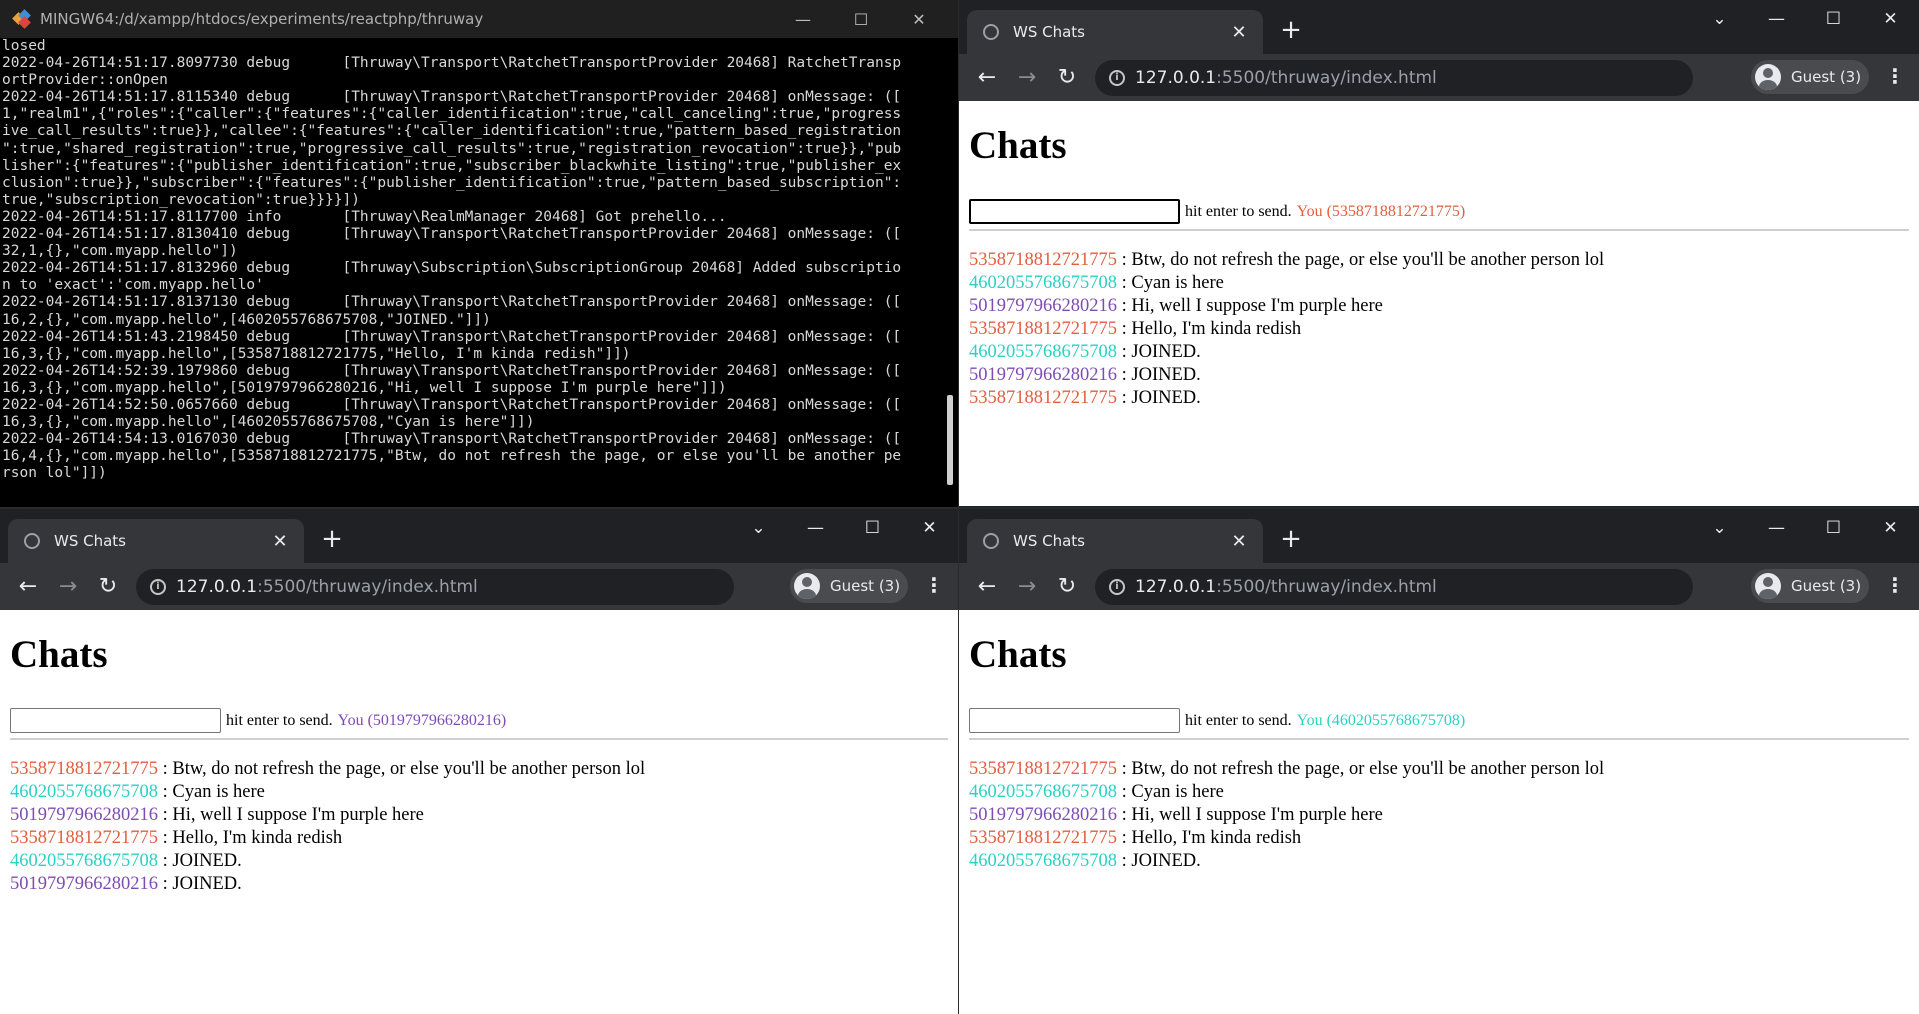 The width and height of the screenshot is (1919, 1014). I want to click on terminal-scrollbar, so click(950, 440).